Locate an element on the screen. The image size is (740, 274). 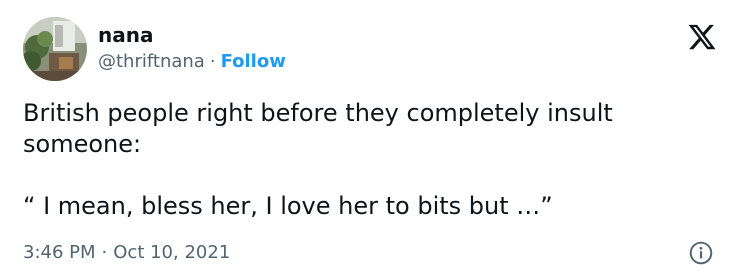
author-display-name: nana is located at coordinates (125, 35).